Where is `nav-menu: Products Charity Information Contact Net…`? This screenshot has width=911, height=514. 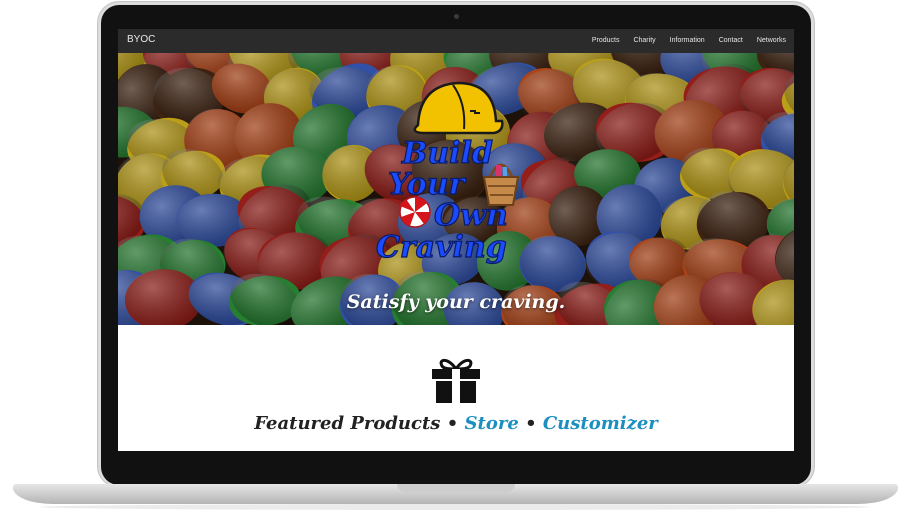 nav-menu: Products Charity Information Contact Net… is located at coordinates (689, 40).